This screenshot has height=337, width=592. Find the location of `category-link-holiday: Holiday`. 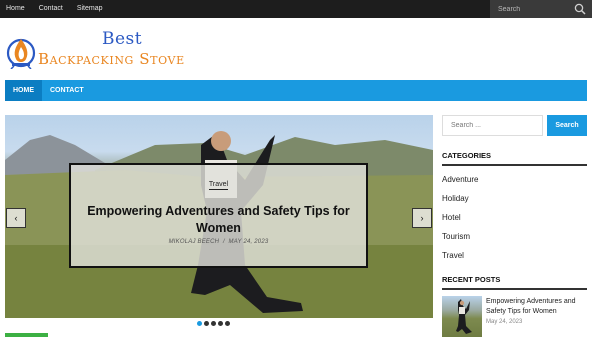

category-link-holiday: Holiday is located at coordinates (514, 203).